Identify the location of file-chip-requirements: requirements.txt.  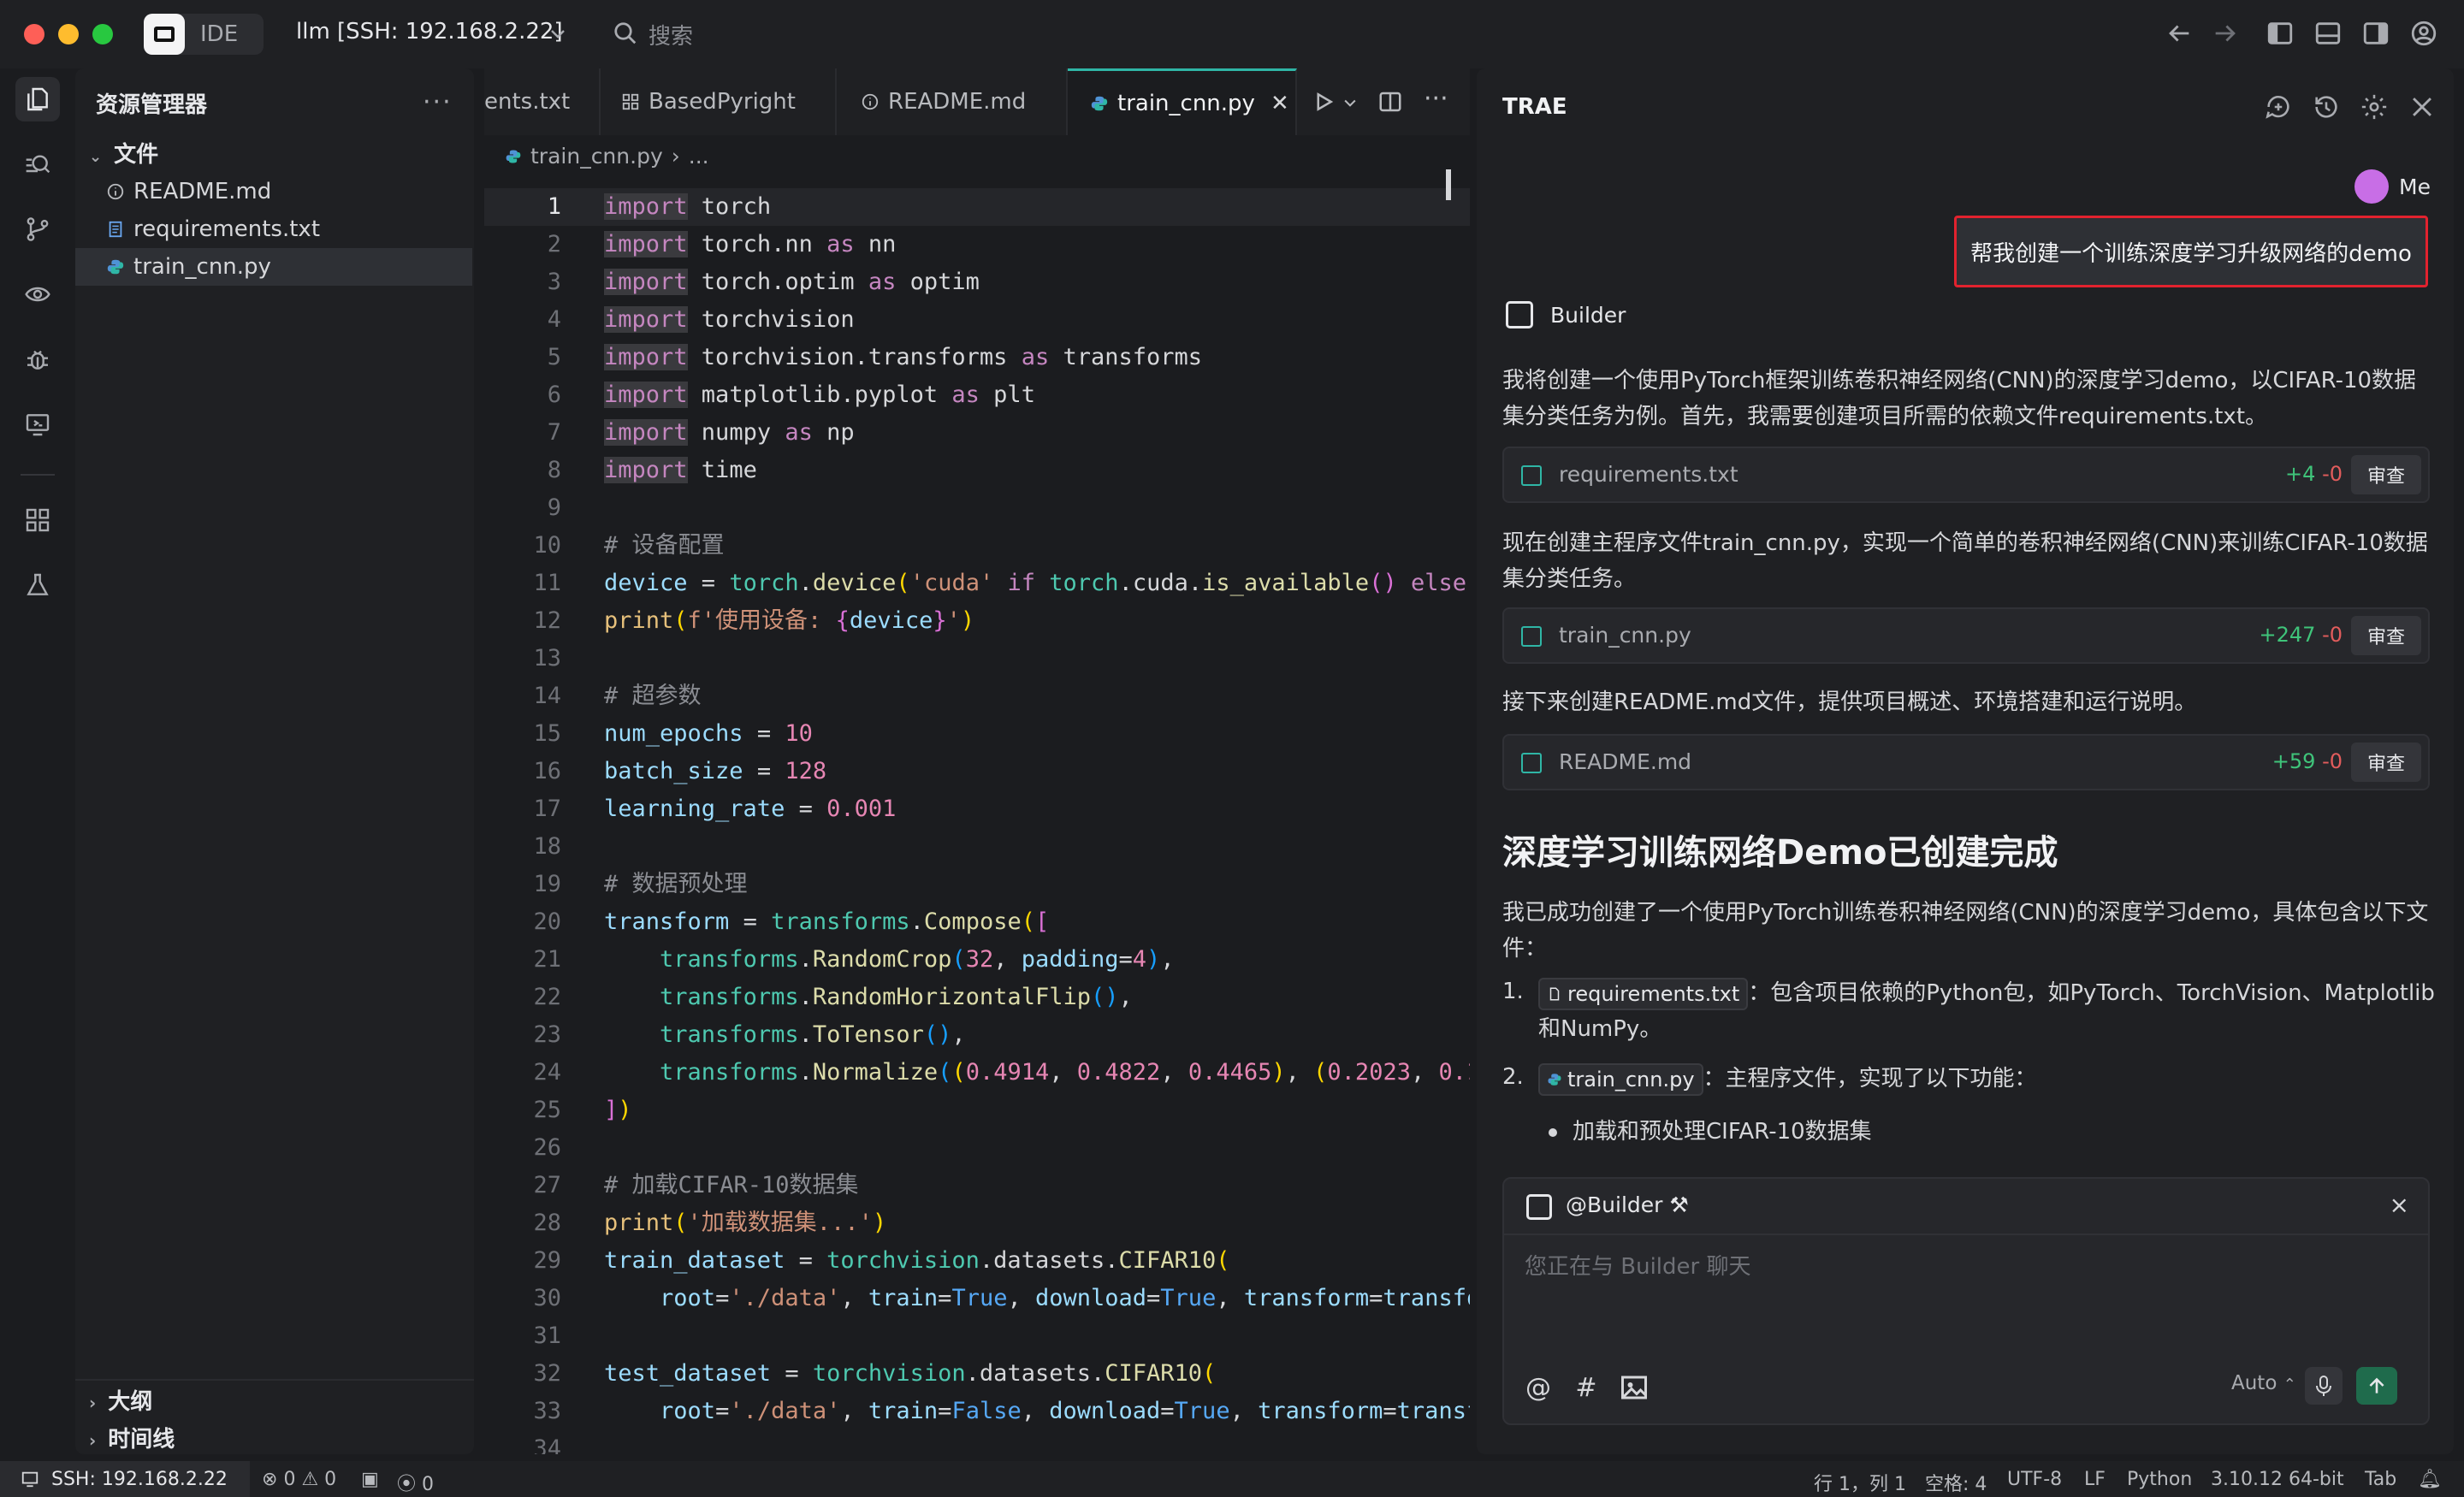
(1643, 993).